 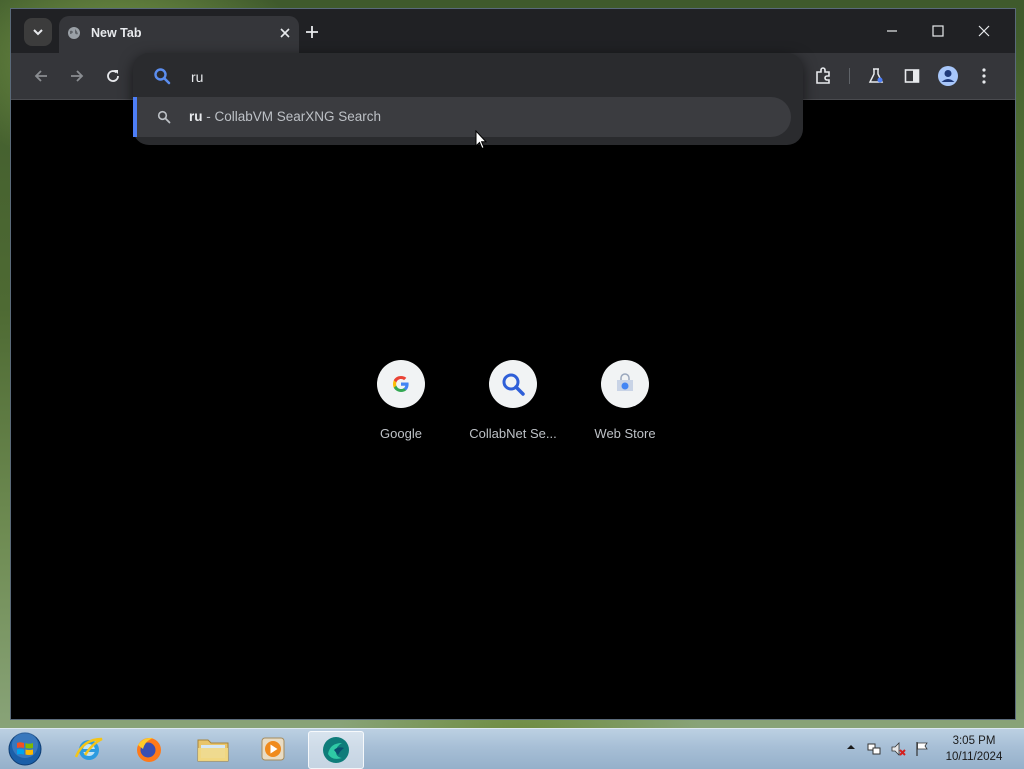 I want to click on taskbar-file-explorer, so click(x=213, y=749).